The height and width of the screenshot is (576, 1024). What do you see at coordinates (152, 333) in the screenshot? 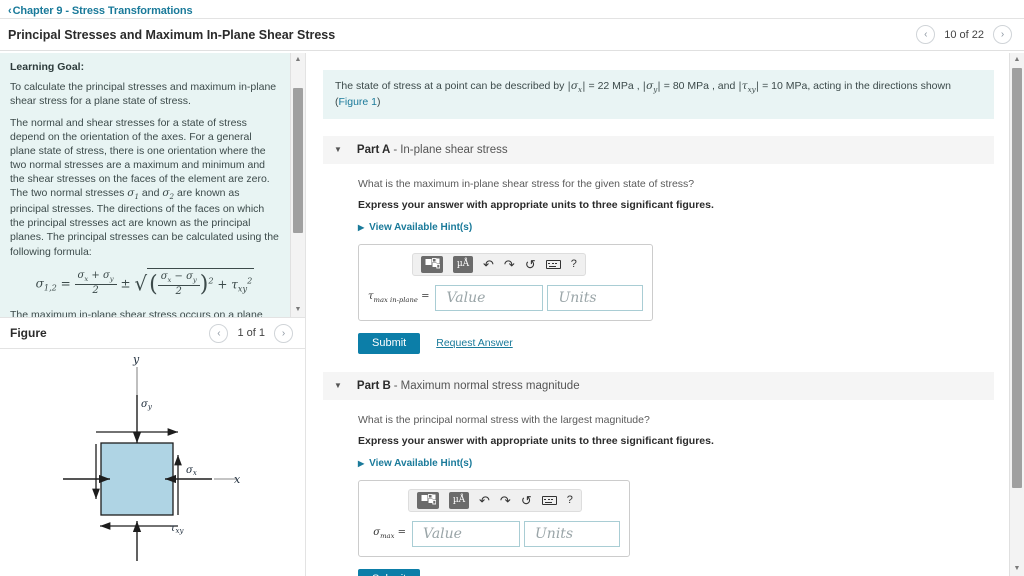
I see `figure-header: Figure ‹ 1 of 1 ›` at bounding box center [152, 333].